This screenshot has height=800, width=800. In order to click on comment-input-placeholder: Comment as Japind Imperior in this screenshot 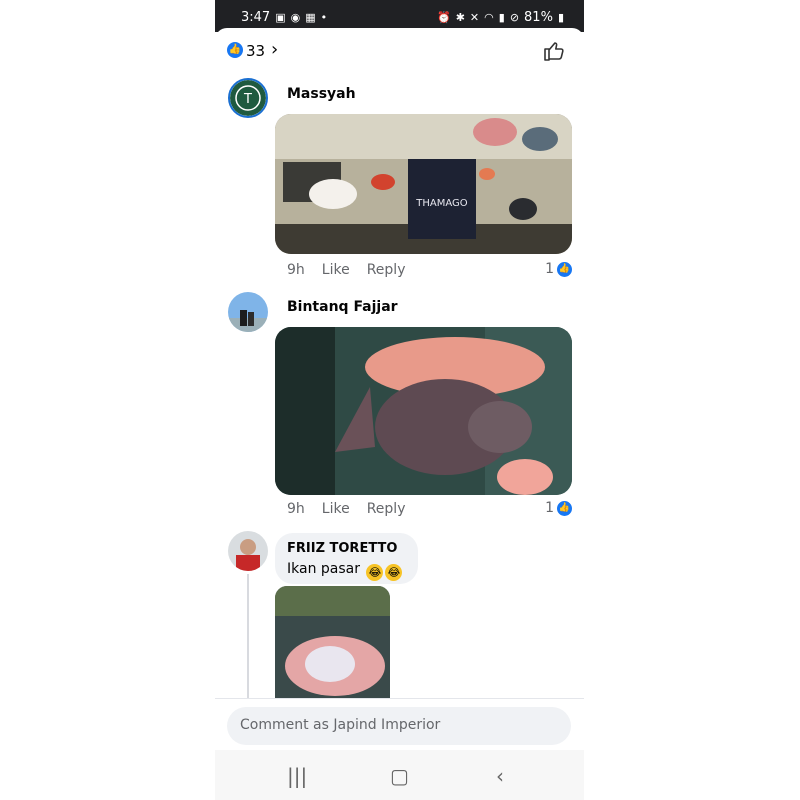, I will do `click(340, 725)`.